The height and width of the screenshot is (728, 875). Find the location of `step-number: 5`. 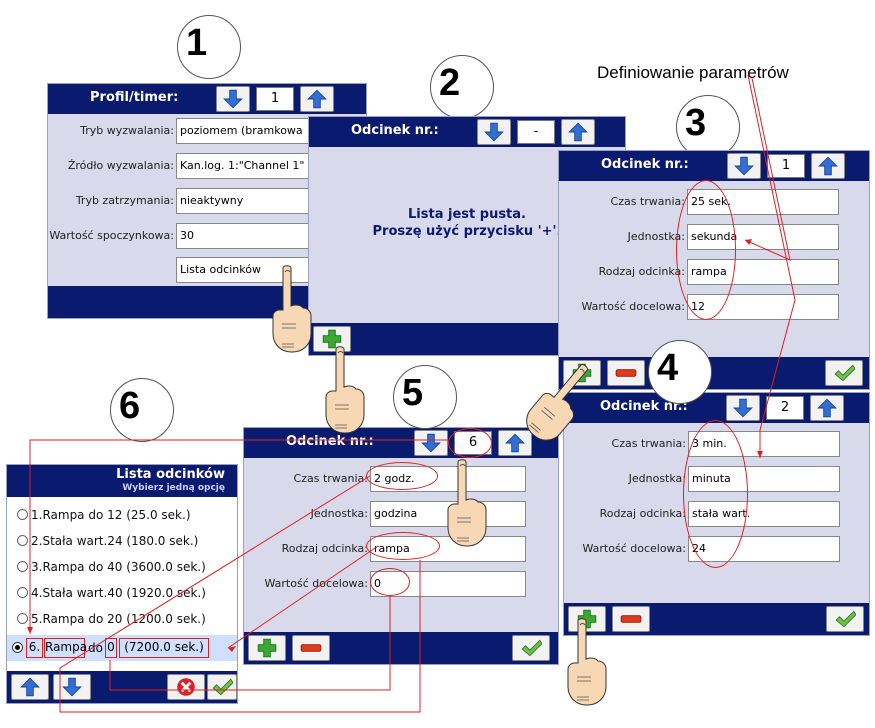

step-number: 5 is located at coordinates (425, 397).